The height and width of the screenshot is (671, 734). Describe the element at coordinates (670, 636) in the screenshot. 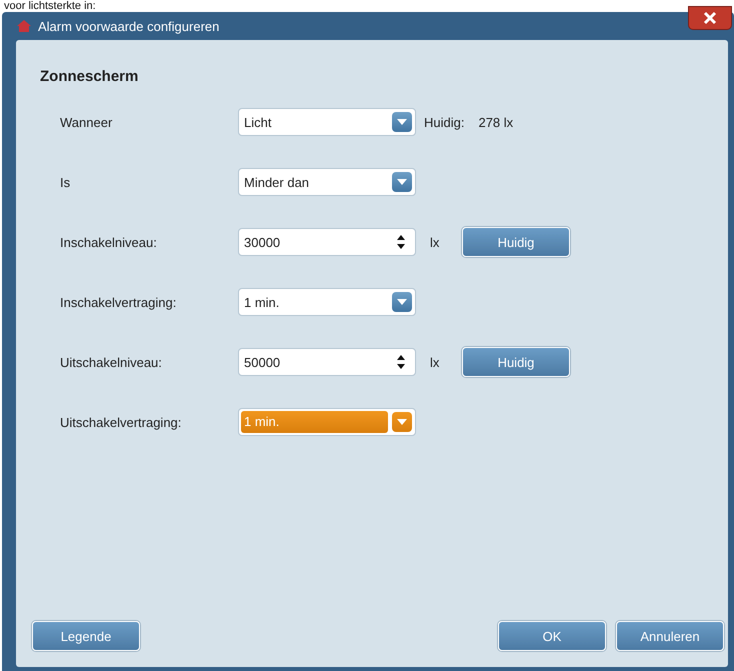

I see `dialog-button: Annuleren` at that location.